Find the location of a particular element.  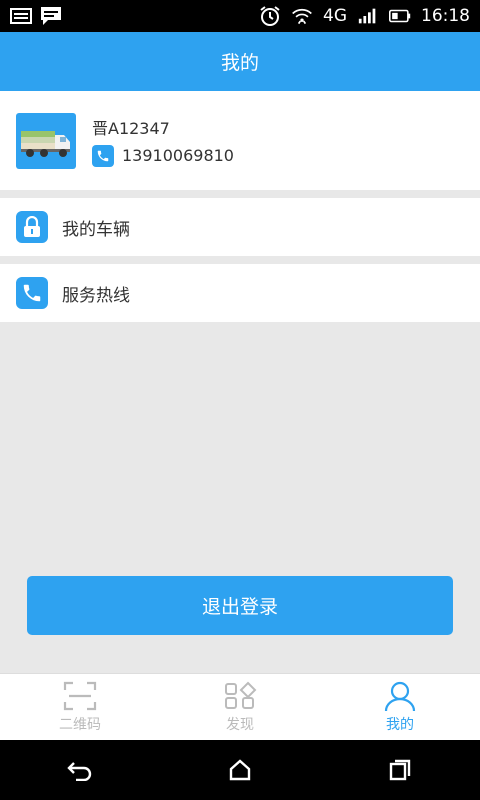

tab-profile: 我的 is located at coordinates (400, 707).